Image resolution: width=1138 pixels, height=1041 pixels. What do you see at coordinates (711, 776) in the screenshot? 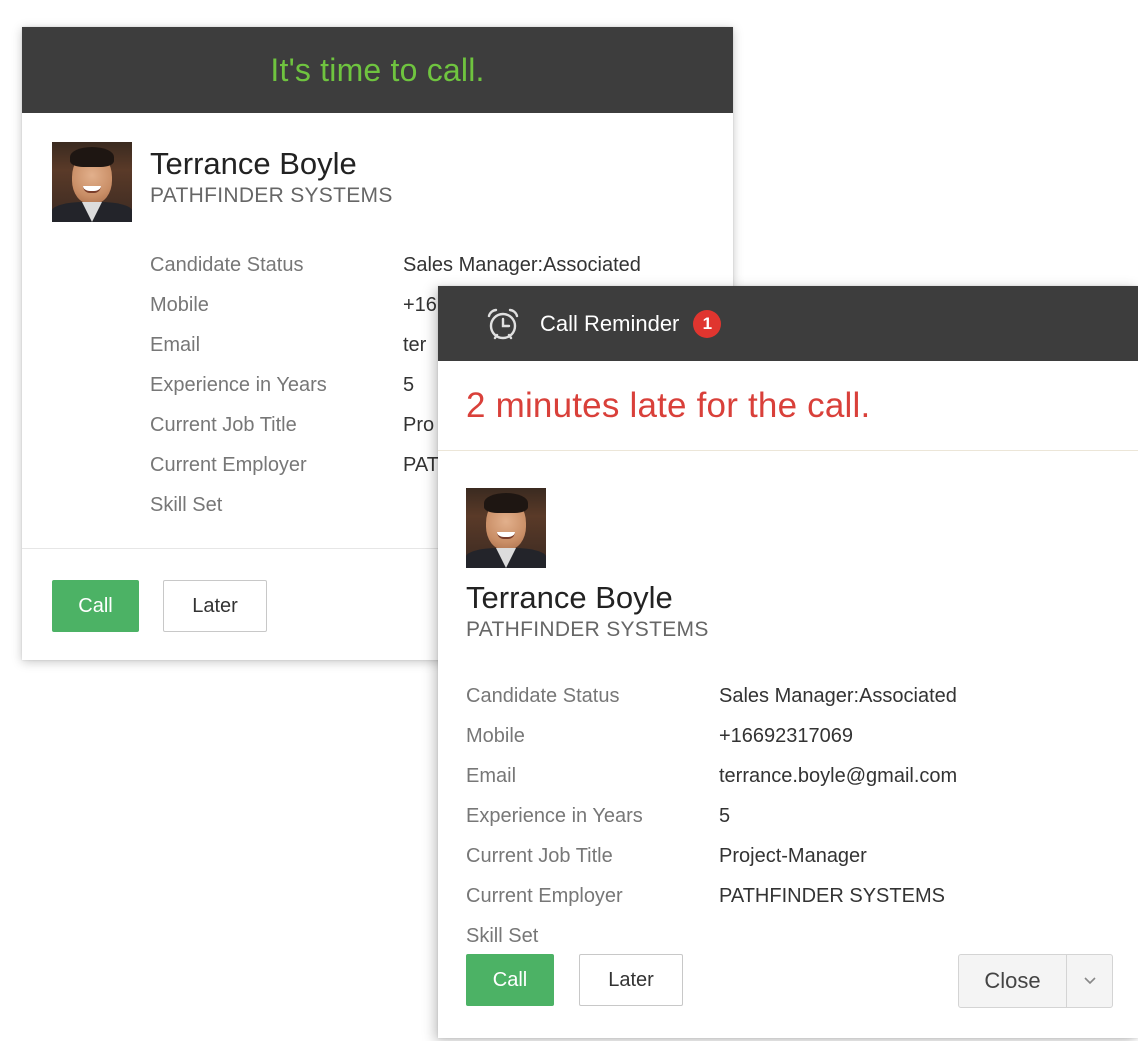
I see `detail-row-email: Email terrance.boyle@gmail.com` at bounding box center [711, 776].